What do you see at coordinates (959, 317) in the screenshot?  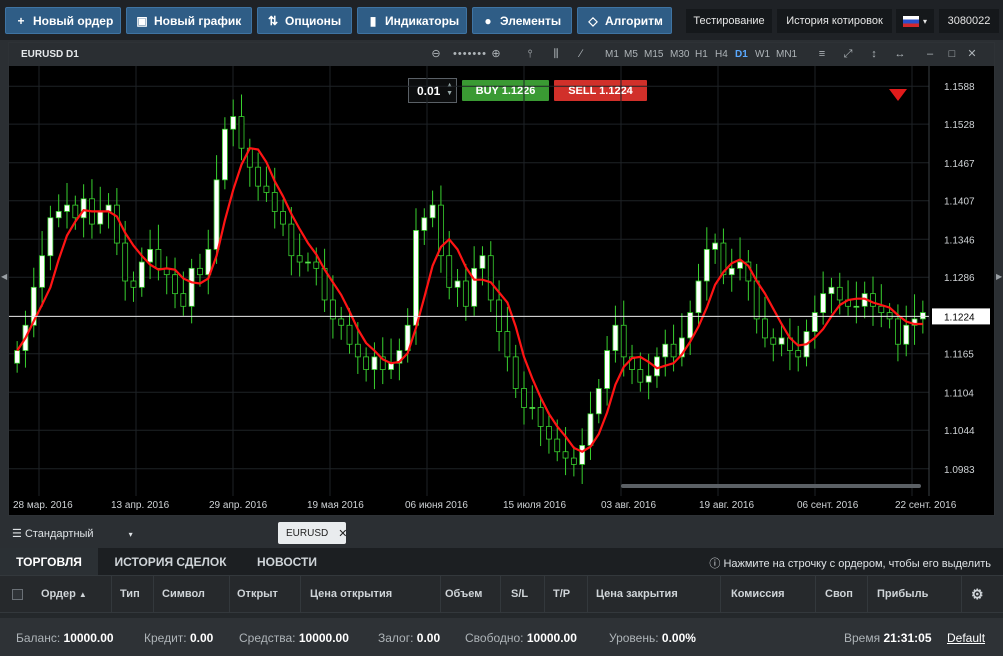 I see `y-tick-label: 1.1224` at bounding box center [959, 317].